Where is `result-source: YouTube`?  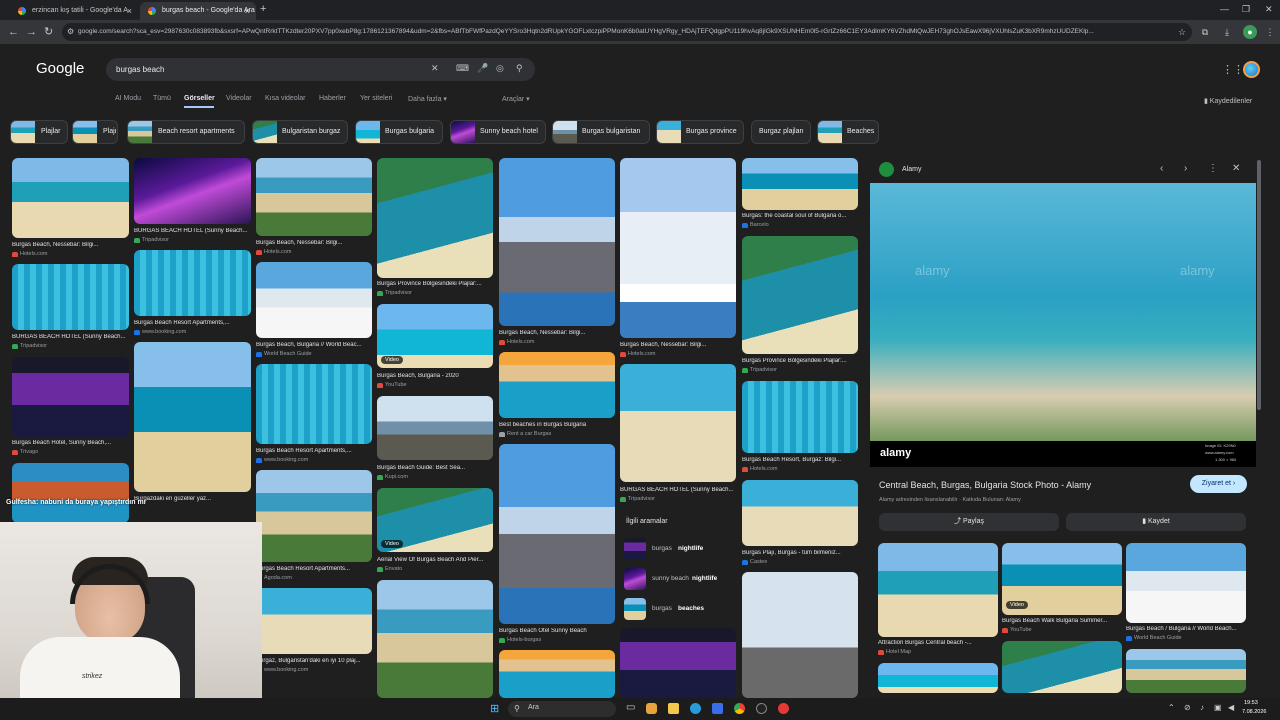 result-source: YouTube is located at coordinates (392, 385).